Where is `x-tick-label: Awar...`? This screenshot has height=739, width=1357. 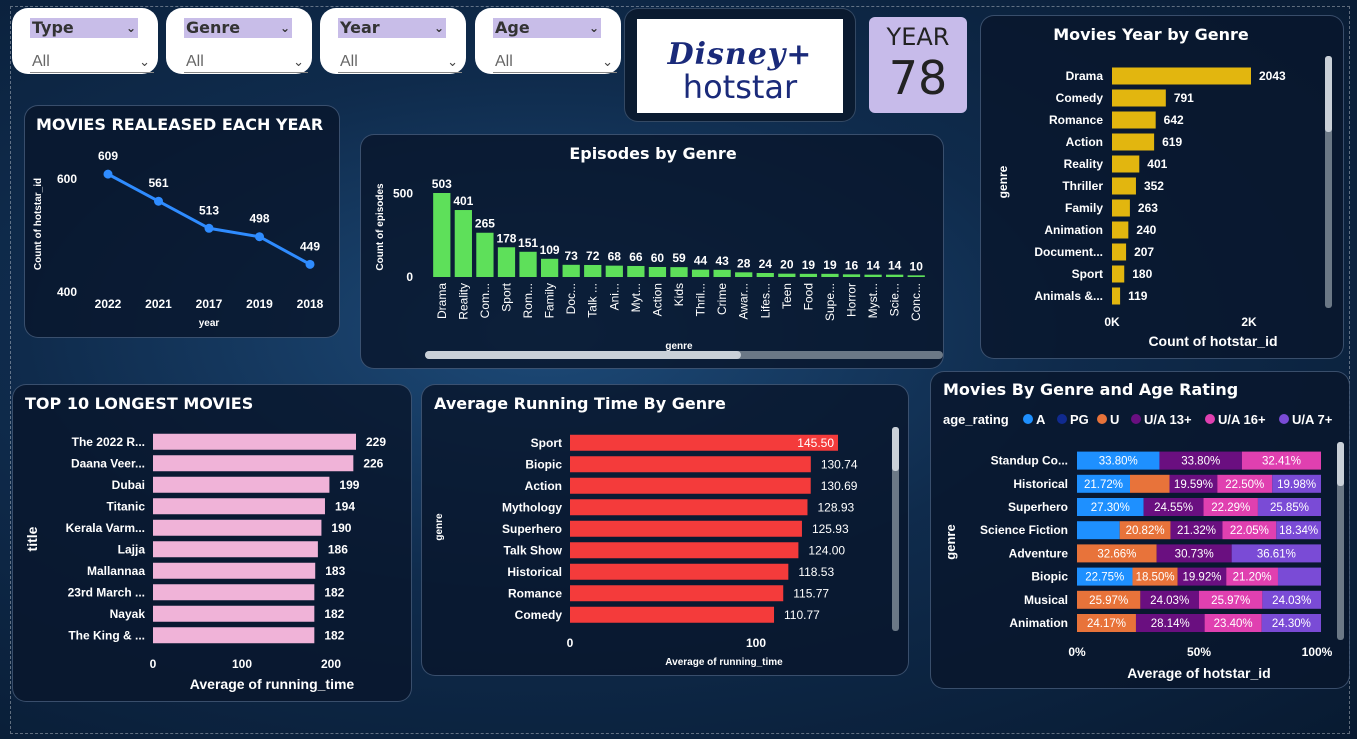 x-tick-label: Awar... is located at coordinates (744, 301).